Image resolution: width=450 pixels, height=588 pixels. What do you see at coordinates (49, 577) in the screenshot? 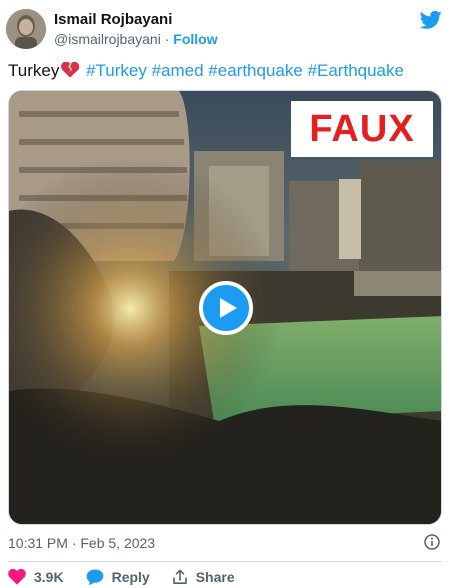
I see `like-count: 3.9K` at bounding box center [49, 577].